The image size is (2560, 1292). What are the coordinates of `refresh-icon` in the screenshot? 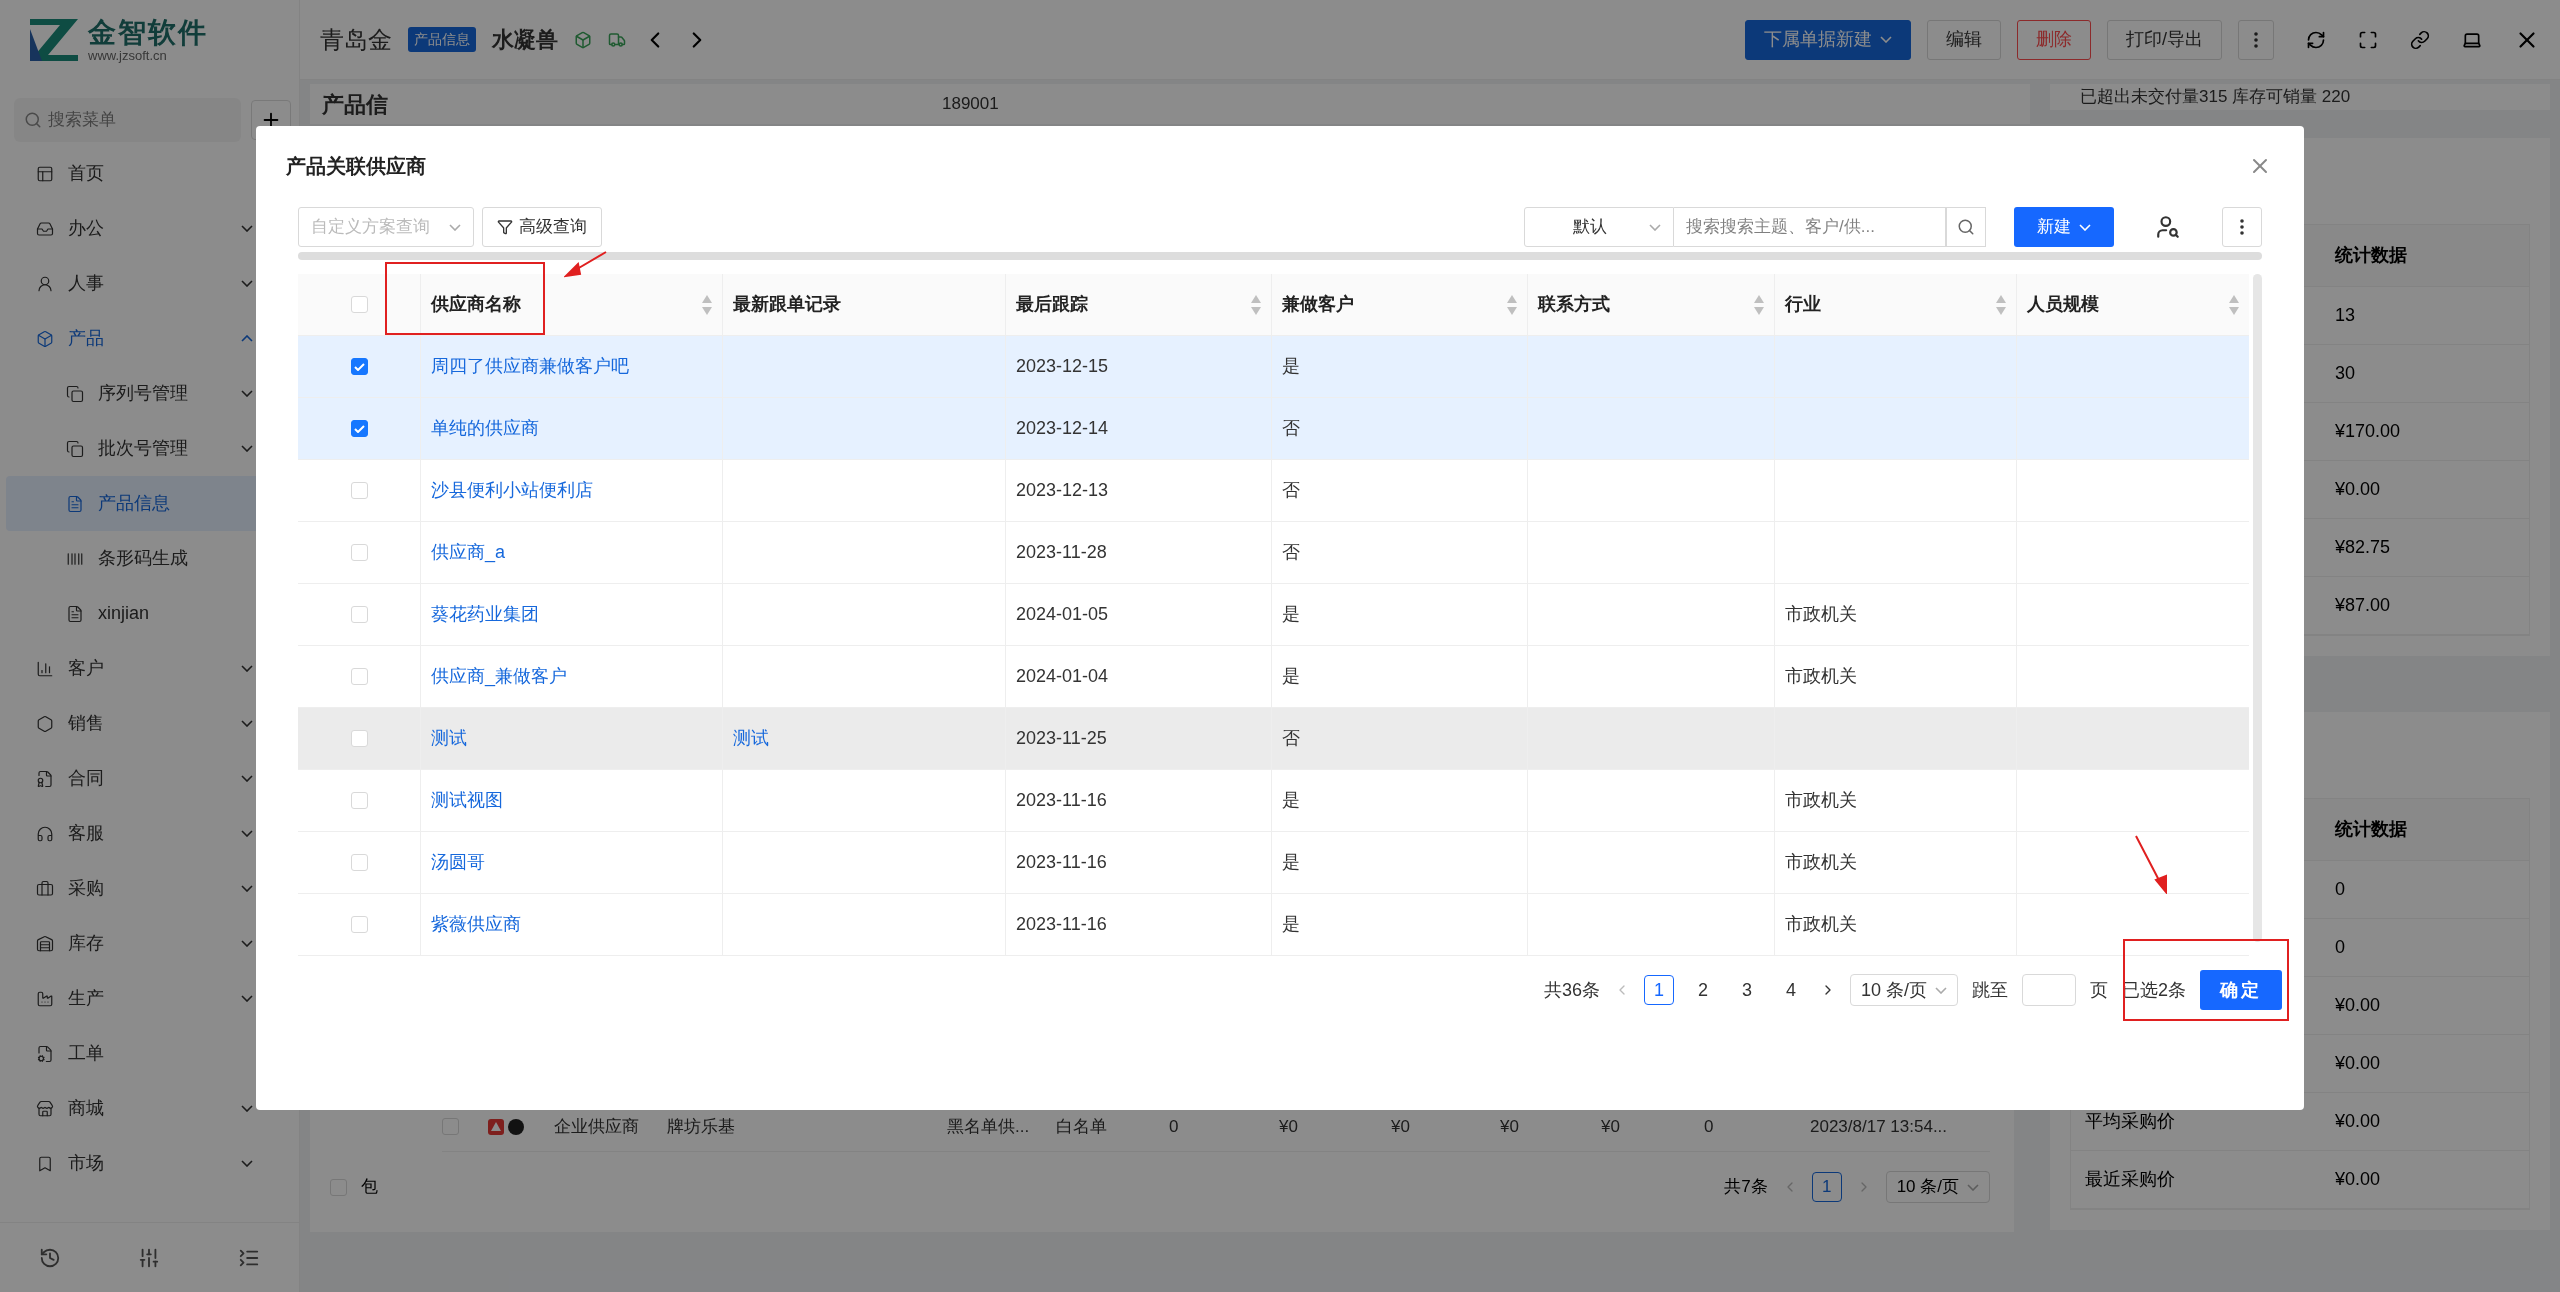 It's located at (2316, 39).